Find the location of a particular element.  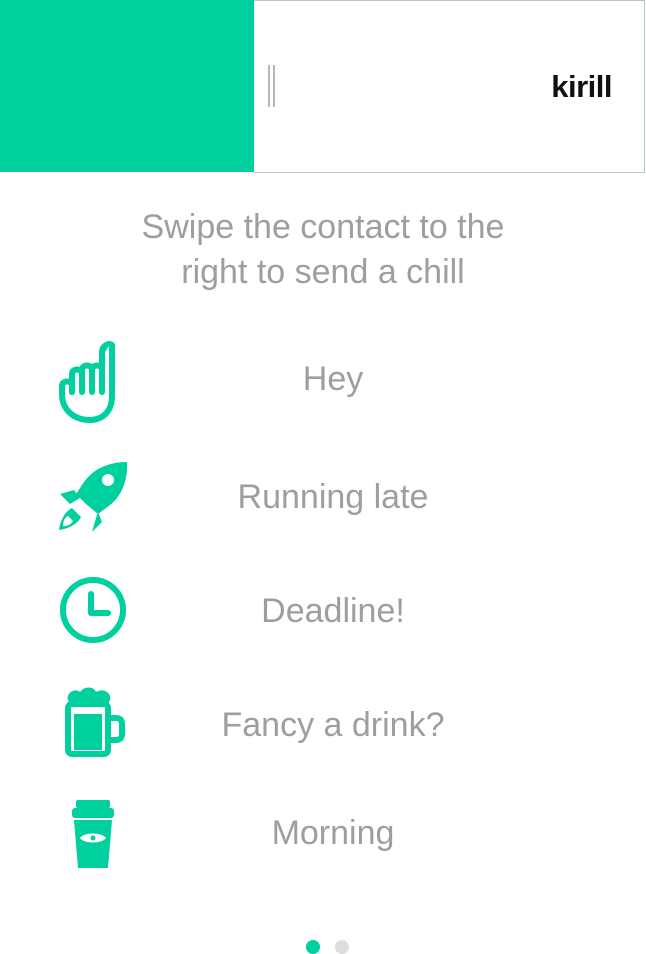

chill-item-running-late: Running late is located at coordinates (323, 506).